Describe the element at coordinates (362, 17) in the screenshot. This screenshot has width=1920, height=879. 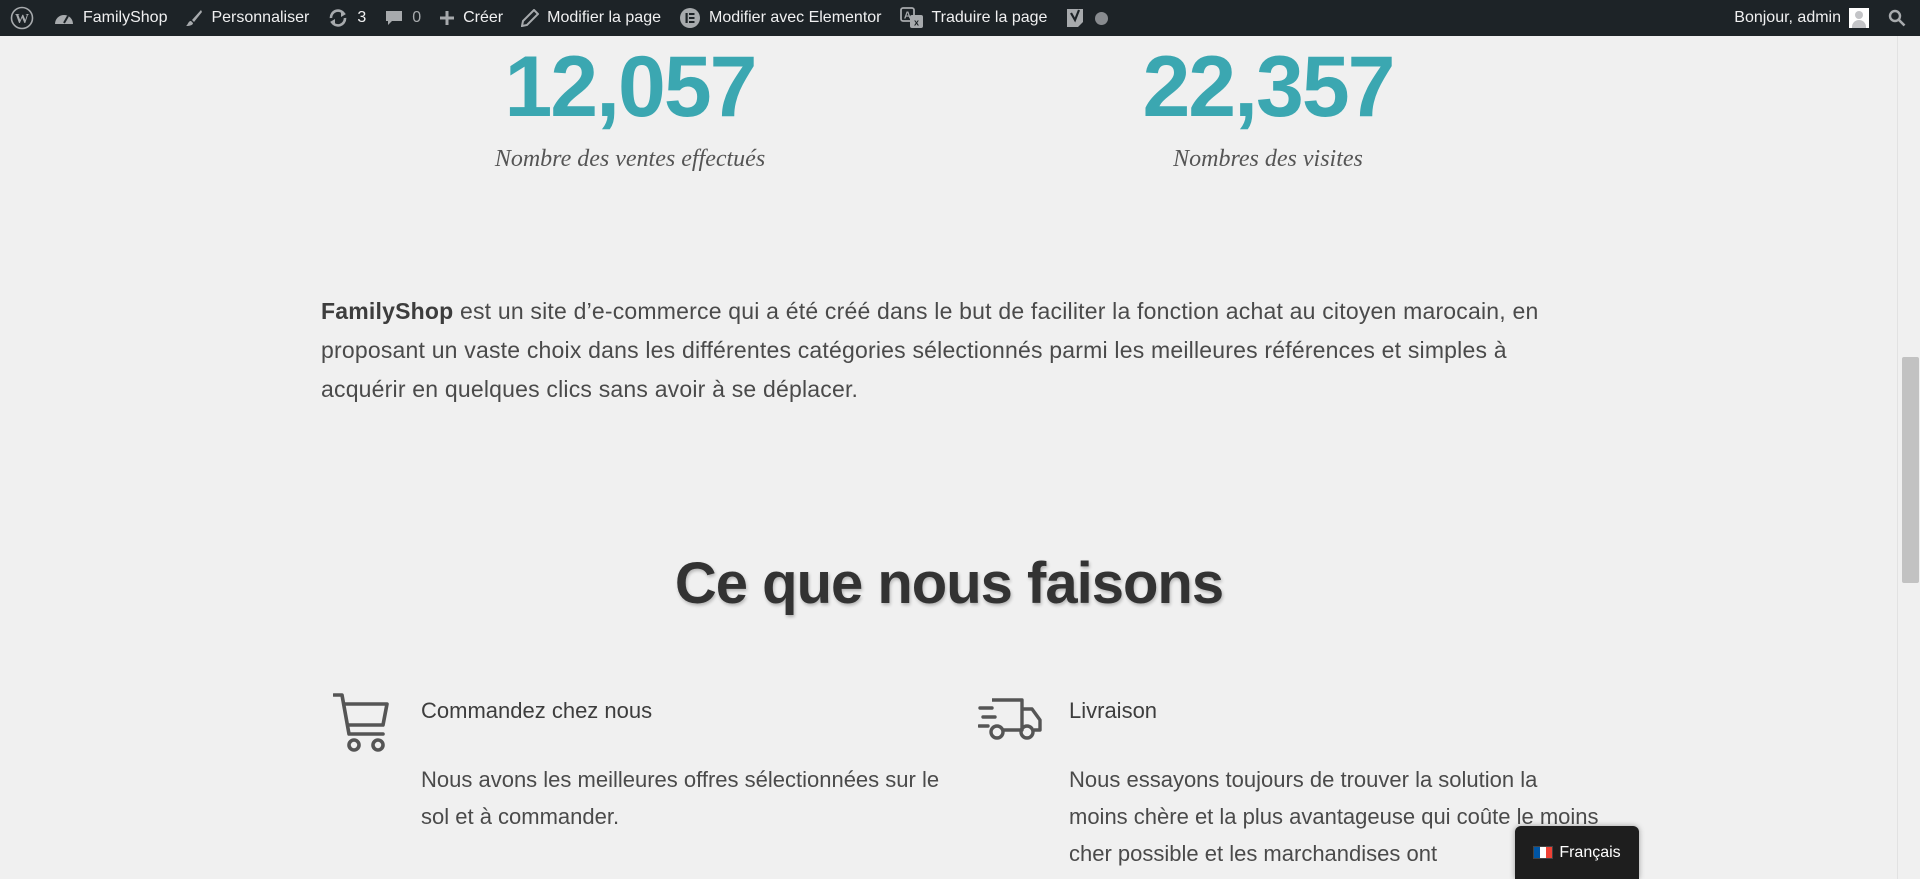
I see `updates-count: 3` at that location.